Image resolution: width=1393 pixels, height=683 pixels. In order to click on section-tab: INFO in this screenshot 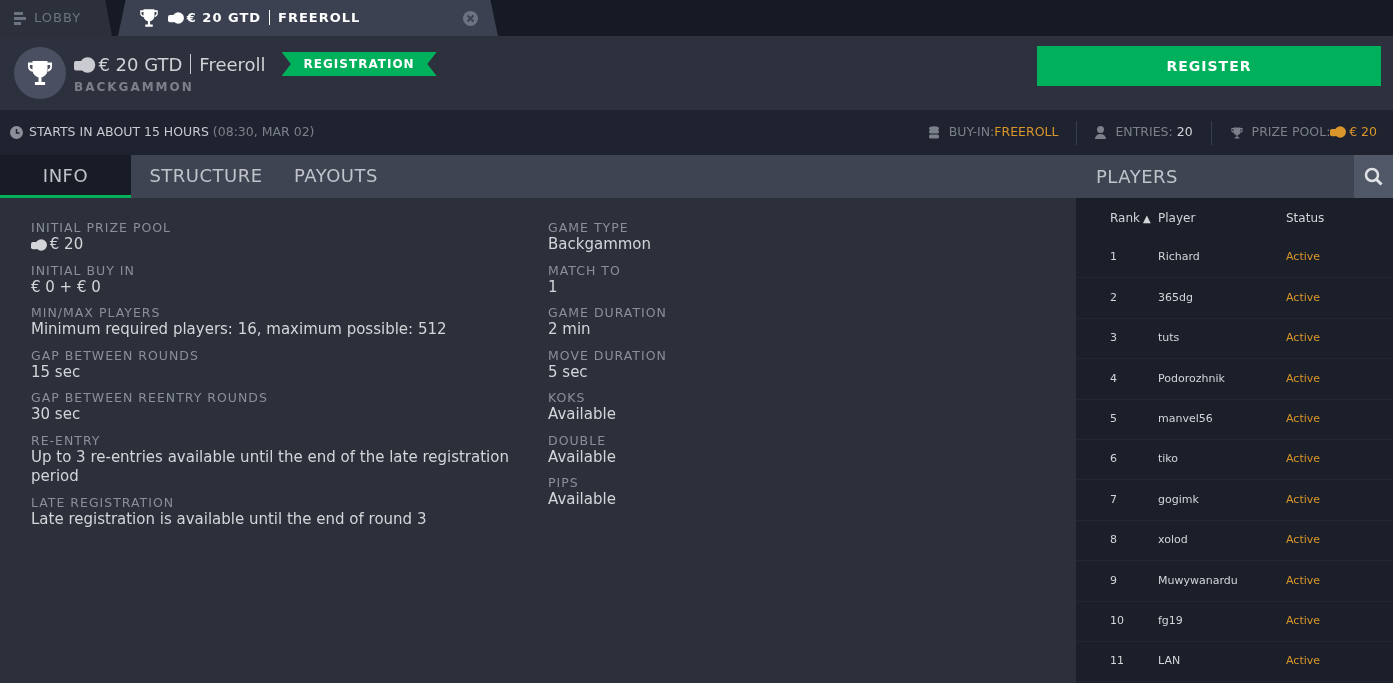, I will do `click(65, 176)`.